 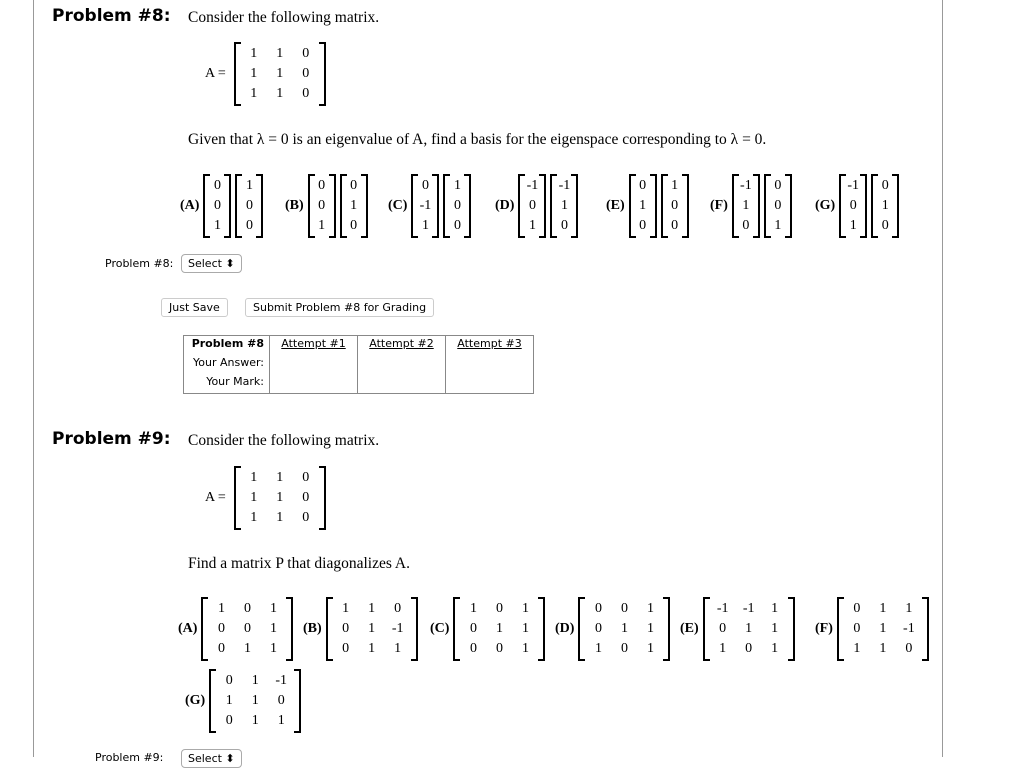 I want to click on problem-8-matrix-a: A = 1 1 0 1 1 0 1 1 0, so click(x=265, y=74).